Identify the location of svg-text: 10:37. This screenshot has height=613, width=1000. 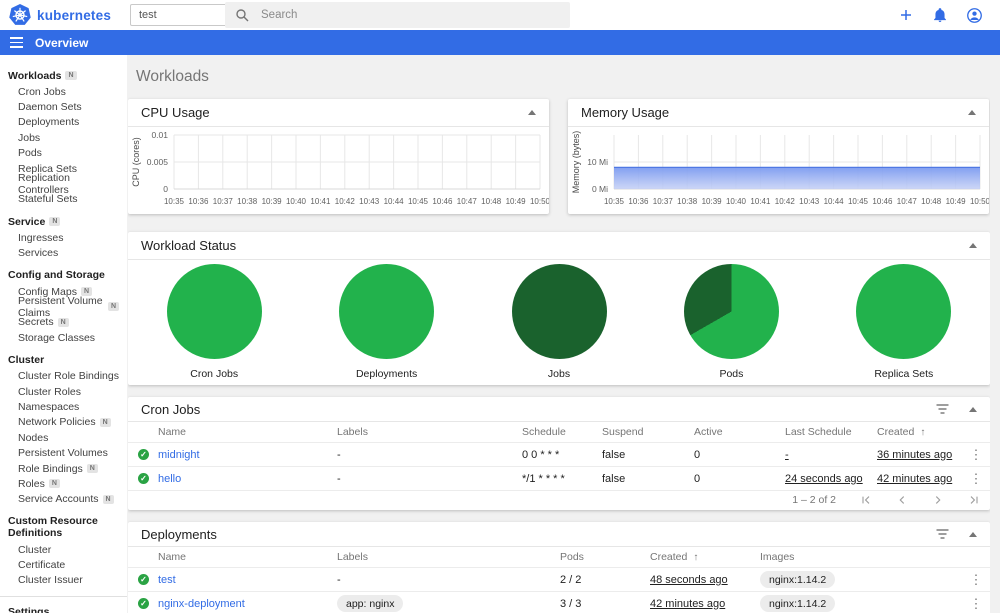
(663, 201).